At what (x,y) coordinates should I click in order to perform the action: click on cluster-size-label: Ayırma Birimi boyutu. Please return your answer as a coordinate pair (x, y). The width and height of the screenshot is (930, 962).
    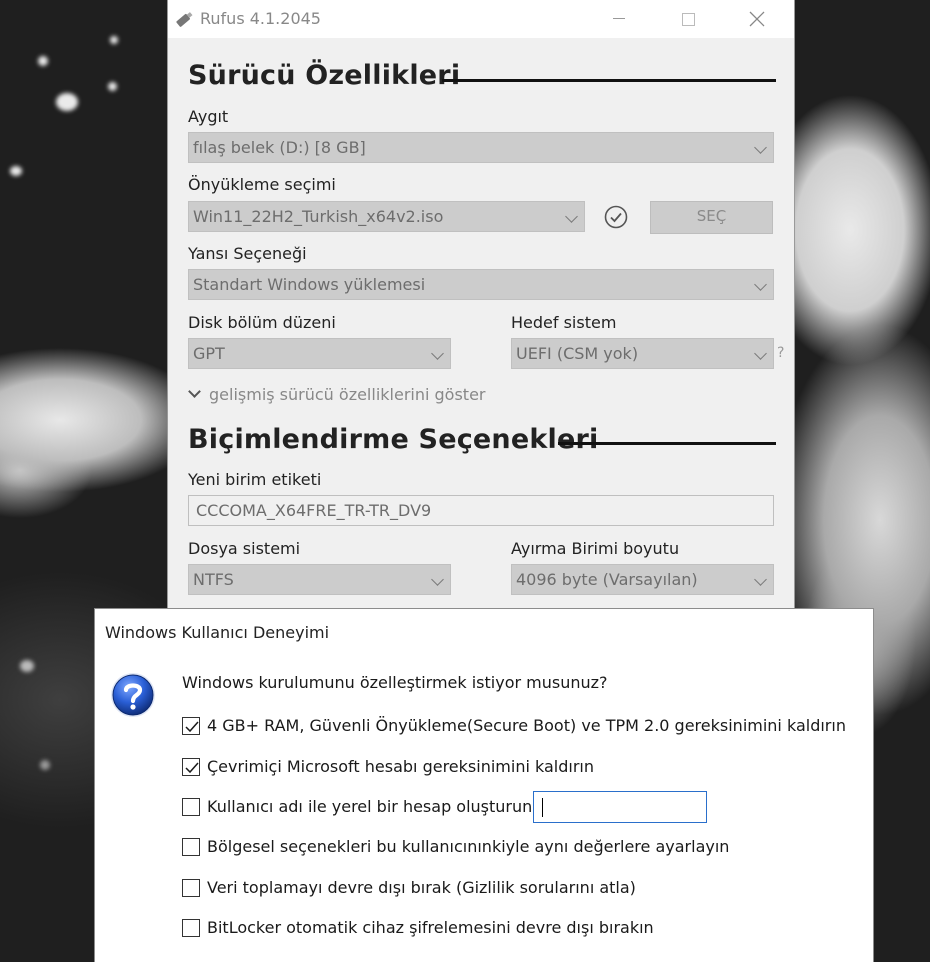
    Looking at the image, I should click on (595, 548).